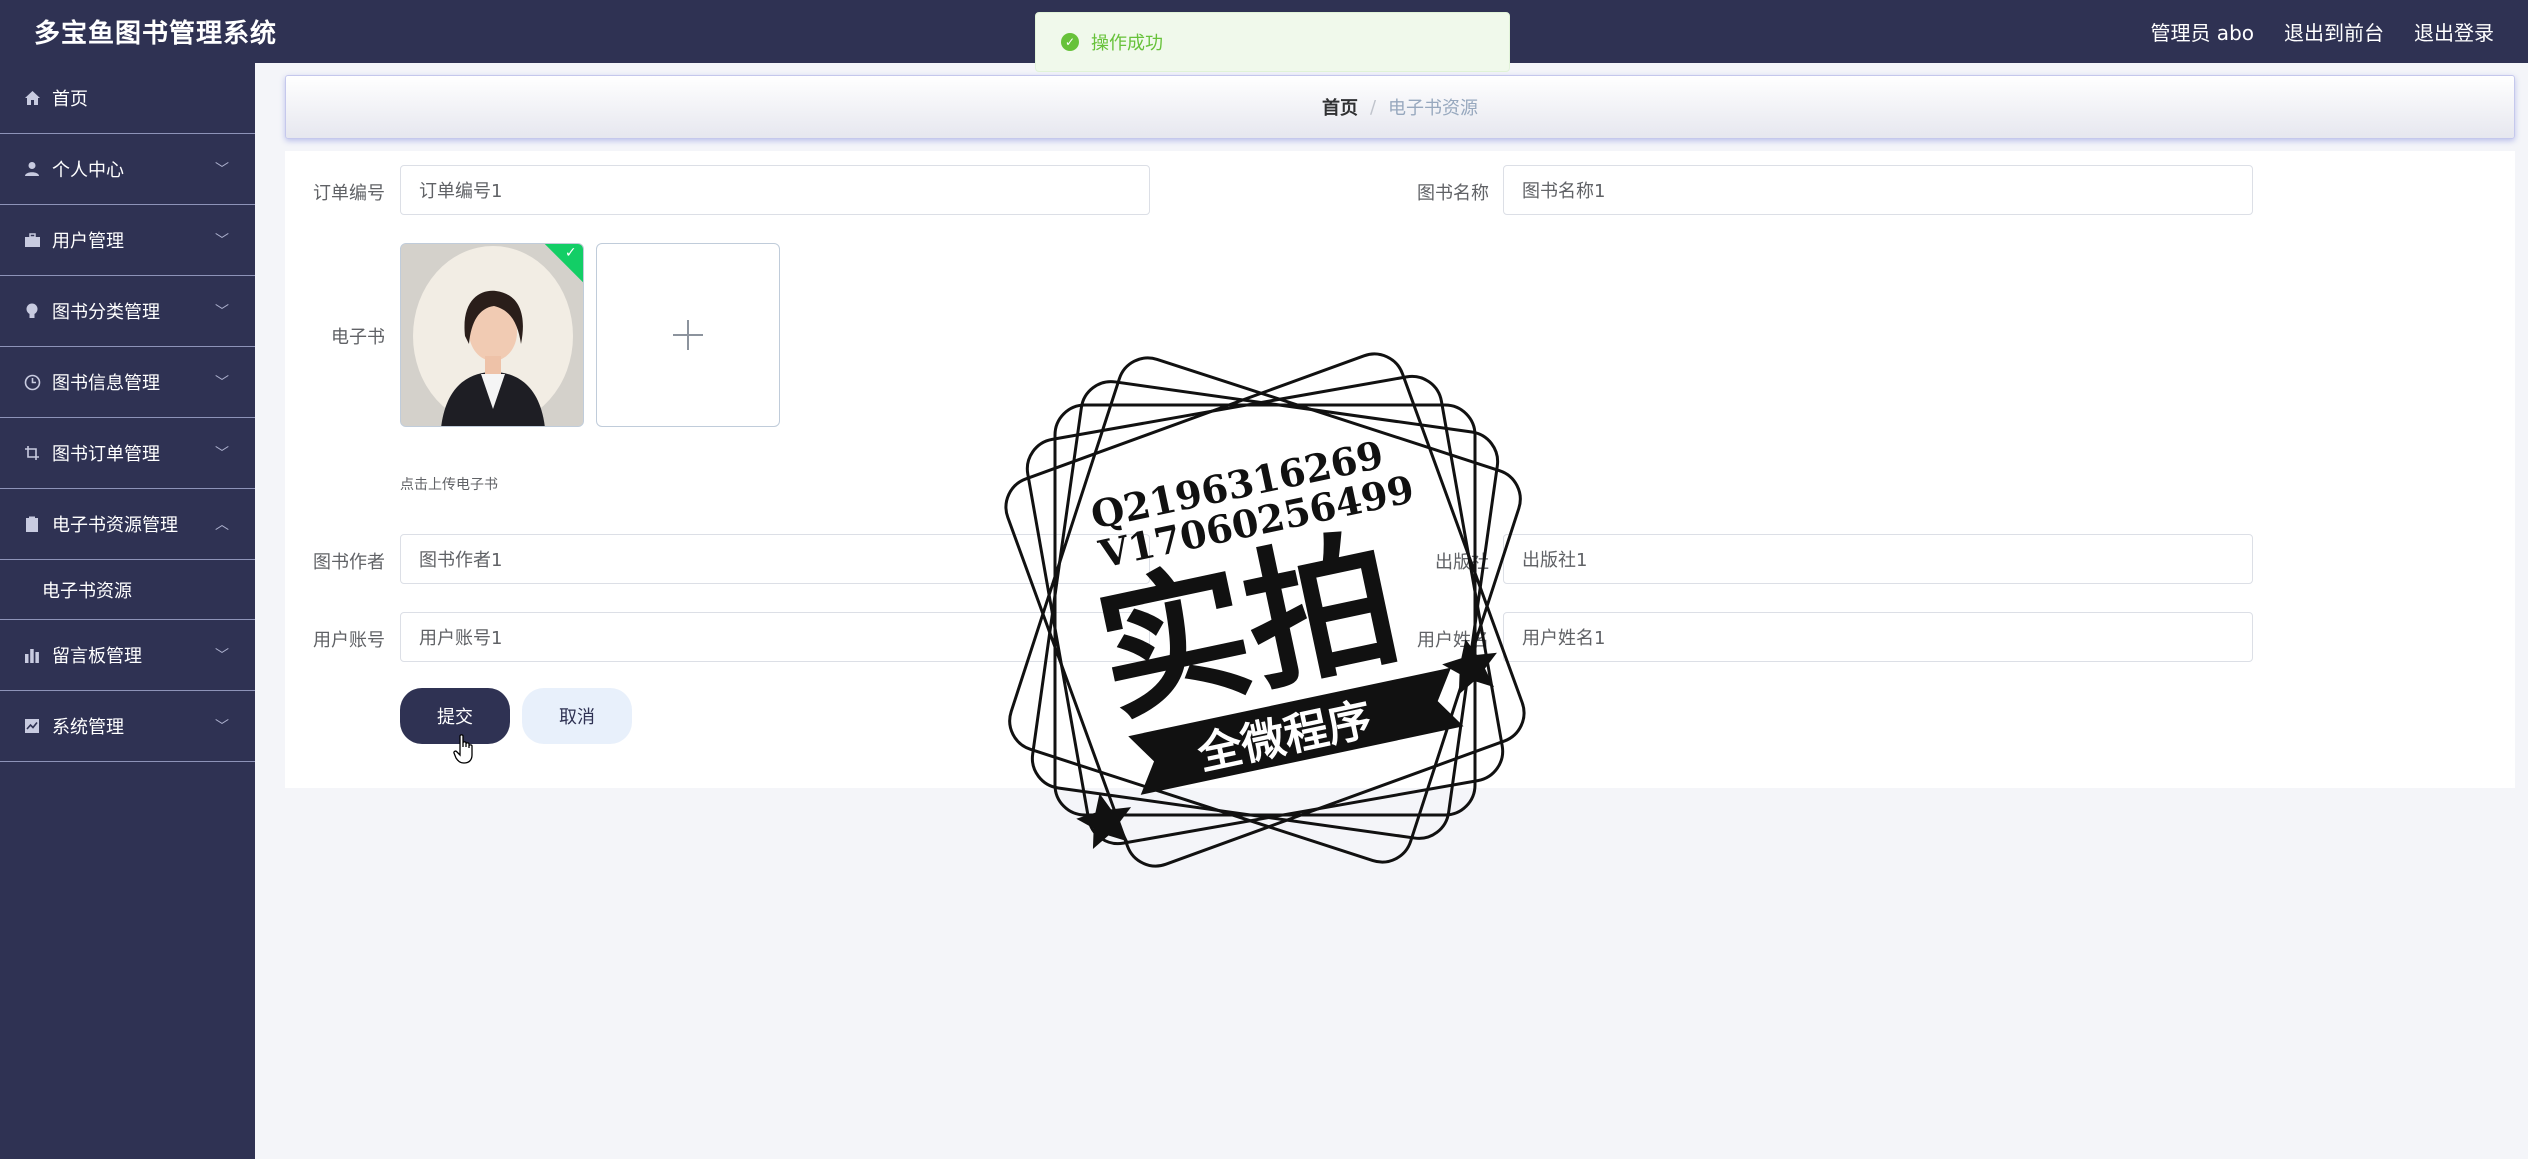 This screenshot has height=1159, width=2528. What do you see at coordinates (1453, 193) in the screenshot?
I see `book-name-label: 图书名称` at bounding box center [1453, 193].